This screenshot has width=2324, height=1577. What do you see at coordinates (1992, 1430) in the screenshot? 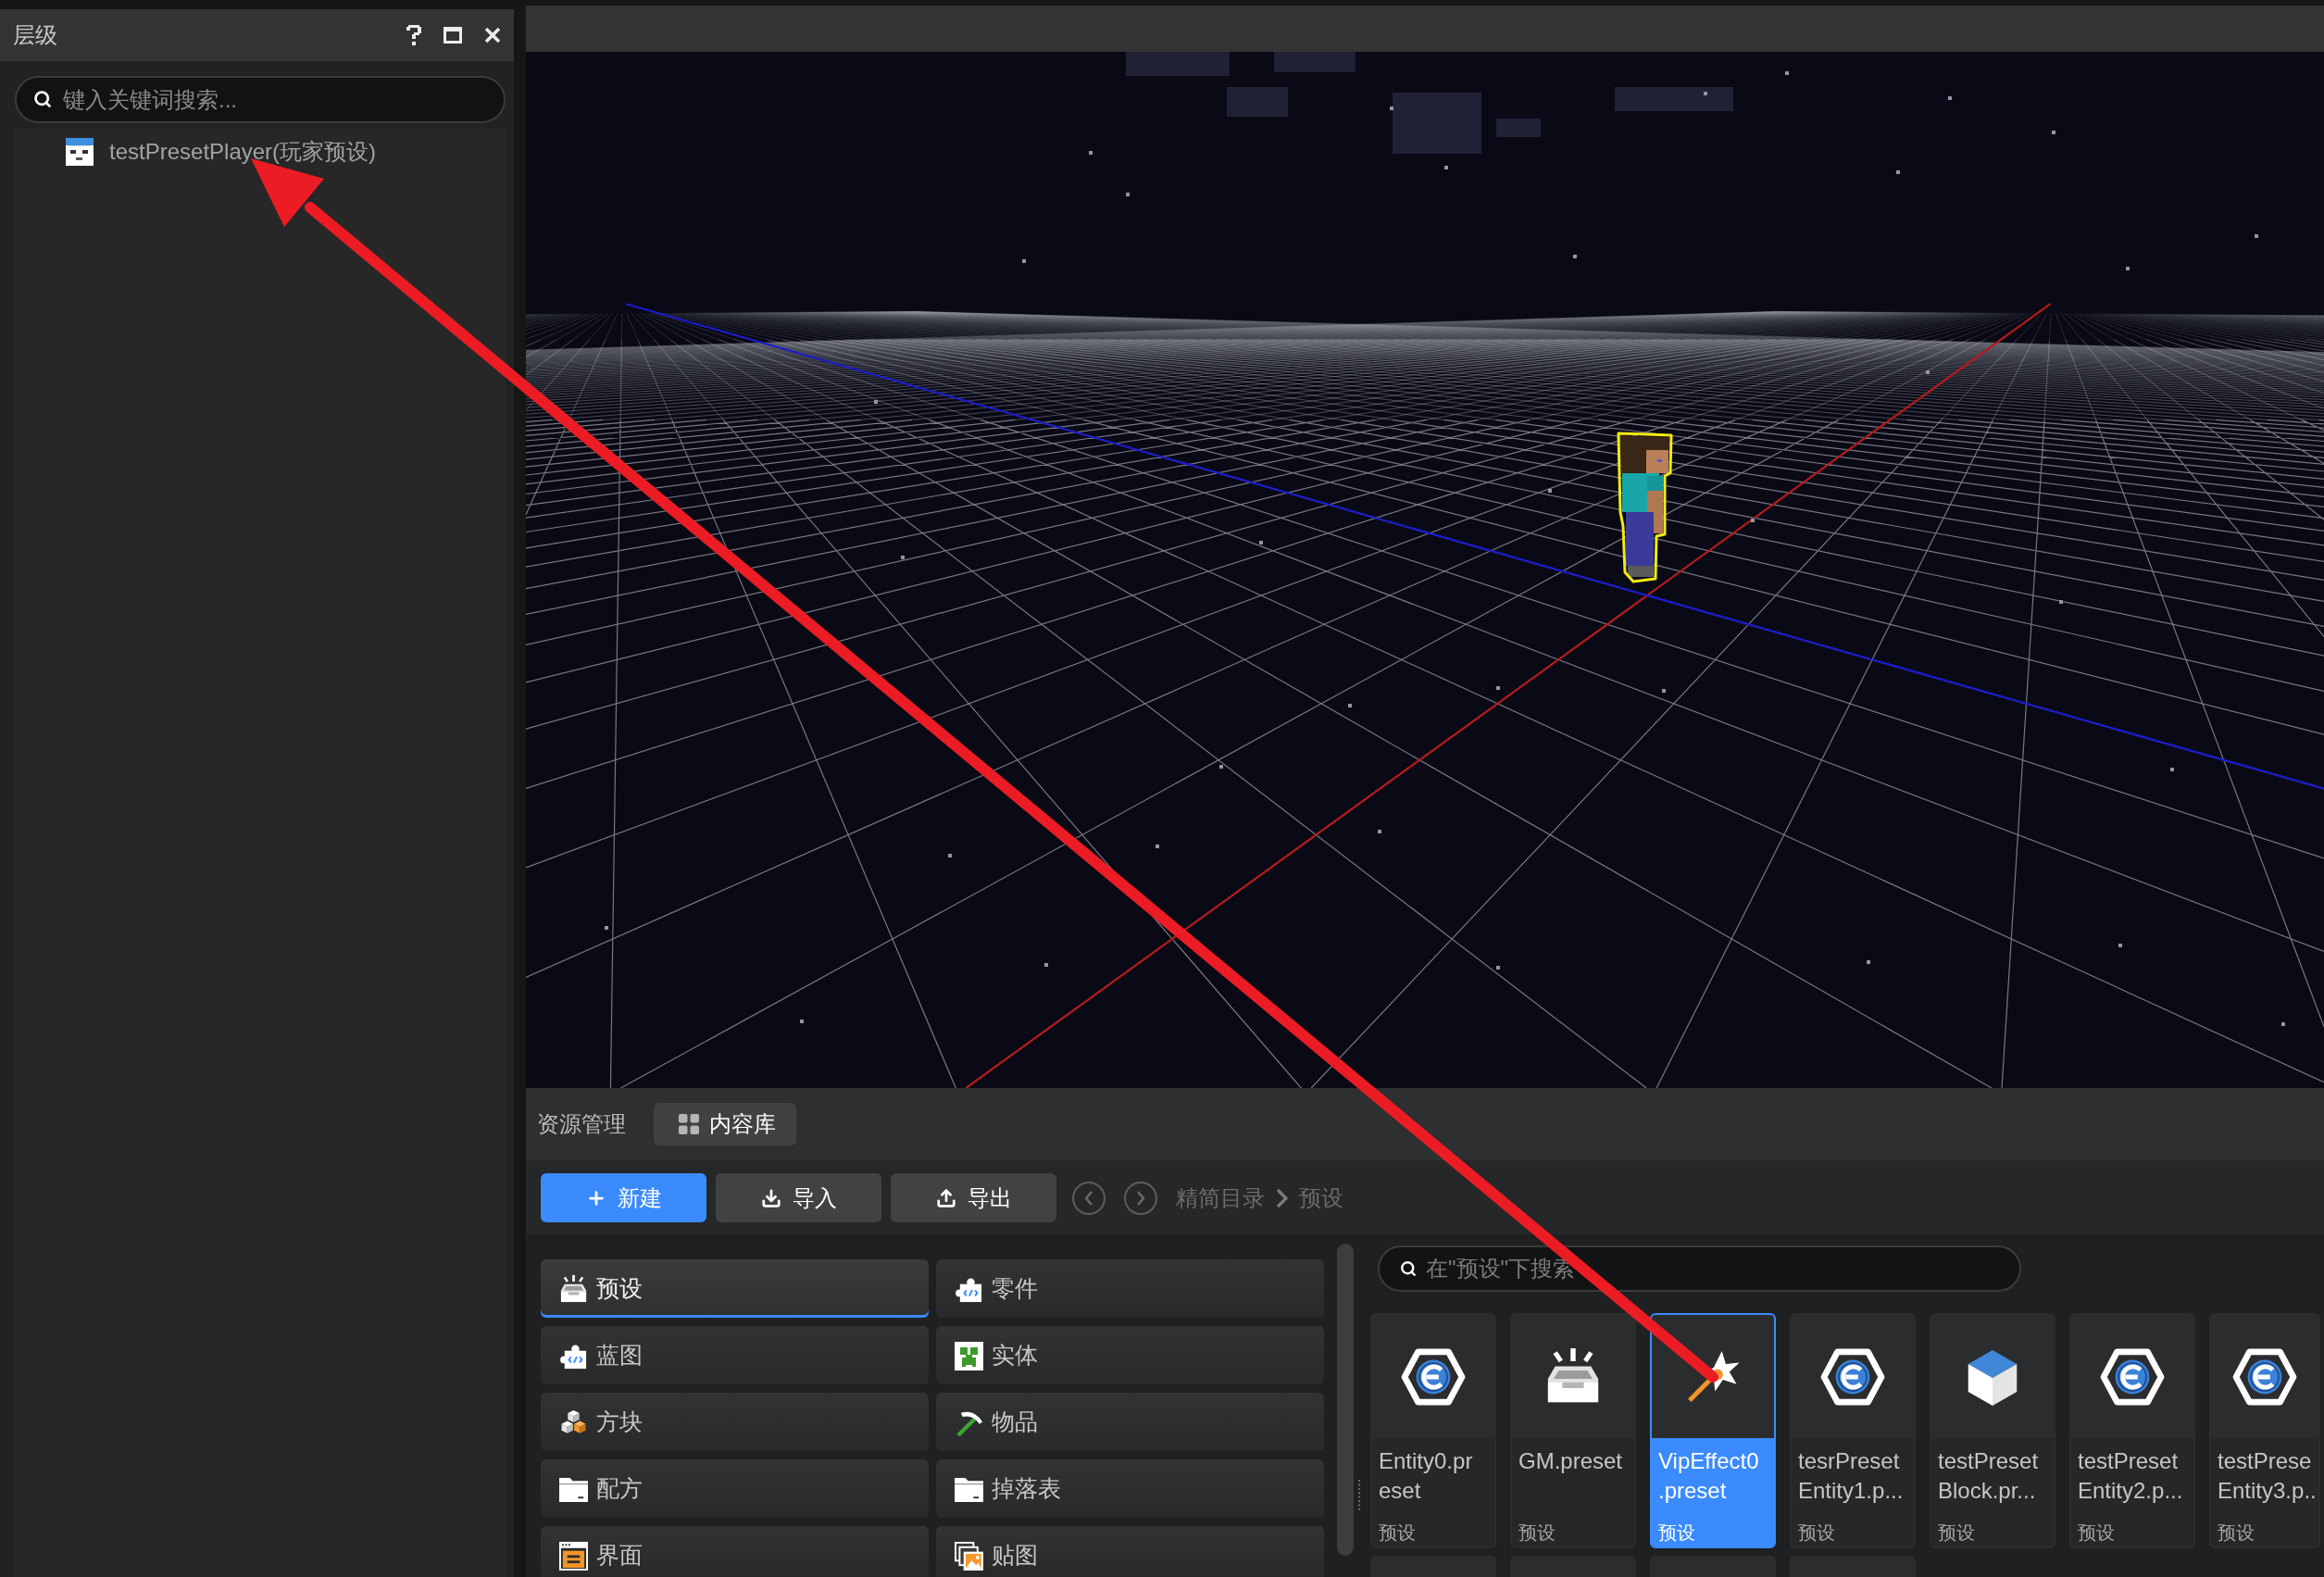
I see `asset-tile: testPreset Block.pr... 预设` at bounding box center [1992, 1430].